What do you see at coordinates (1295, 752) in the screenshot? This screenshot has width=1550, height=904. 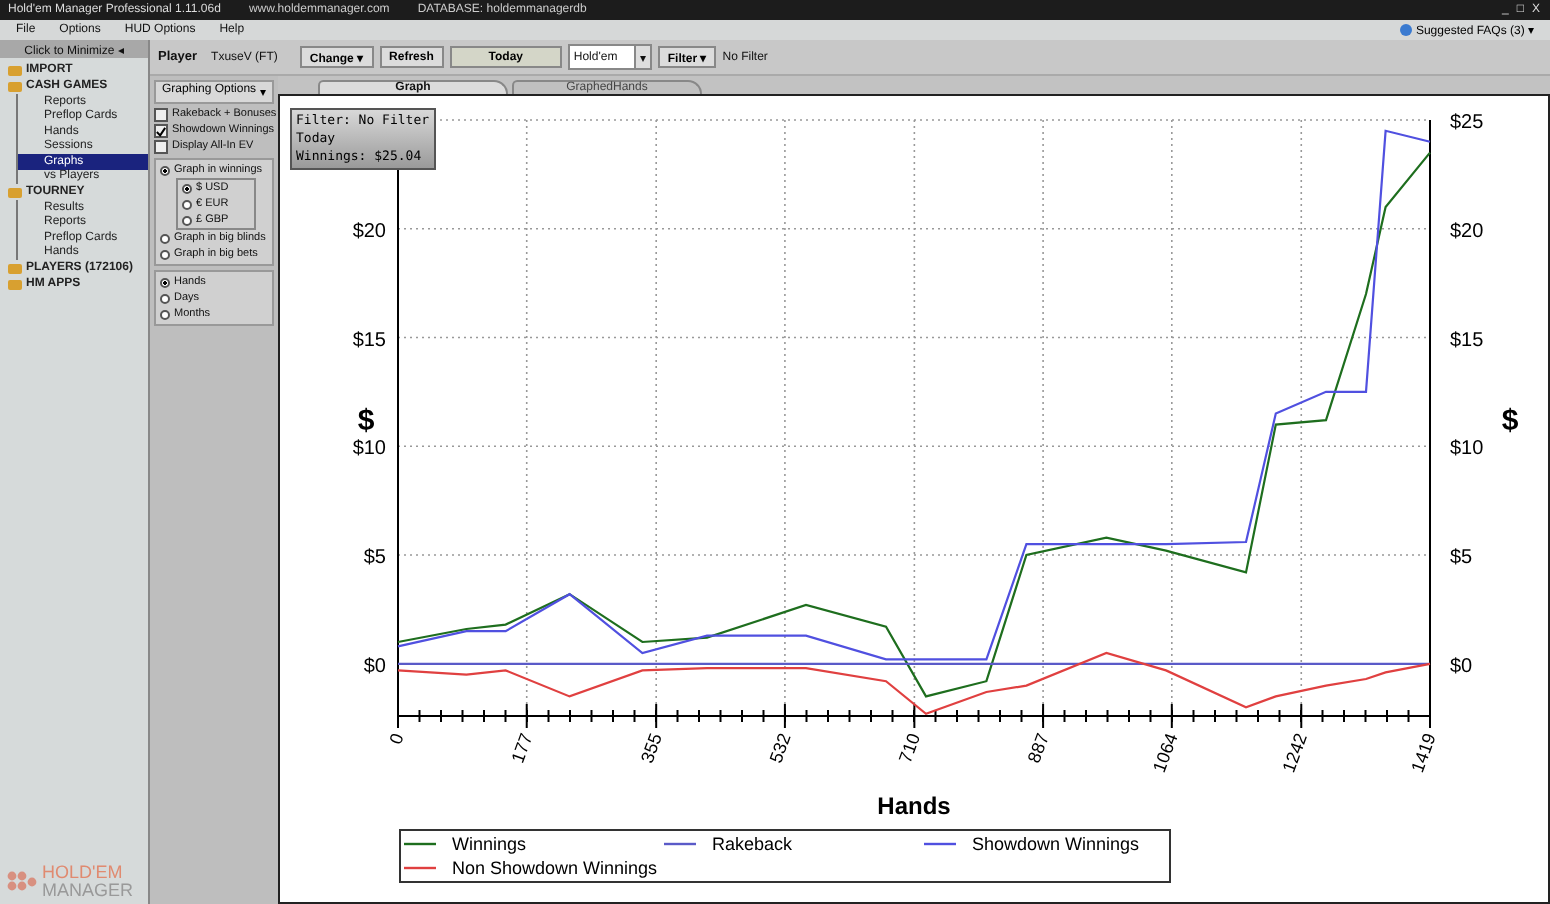 I see `x-tick-label: 1242` at bounding box center [1295, 752].